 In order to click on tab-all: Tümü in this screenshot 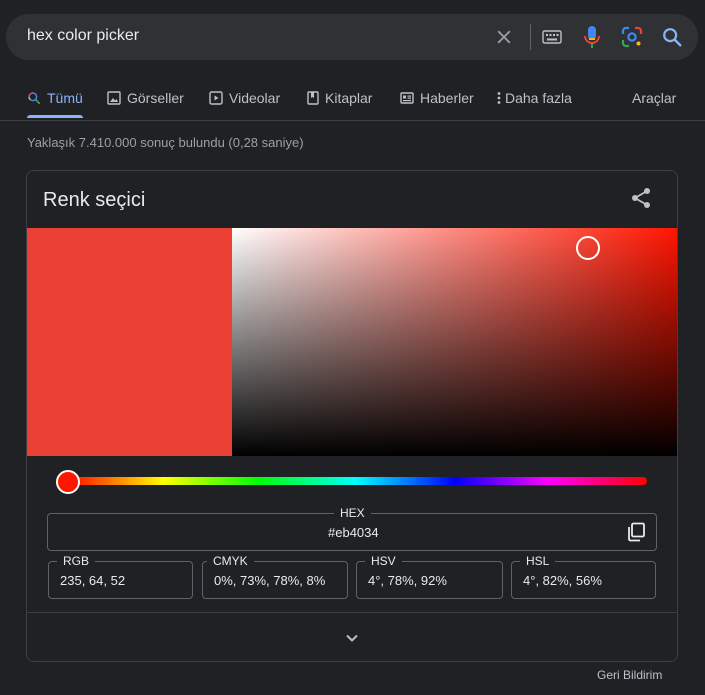, I will do `click(55, 98)`.